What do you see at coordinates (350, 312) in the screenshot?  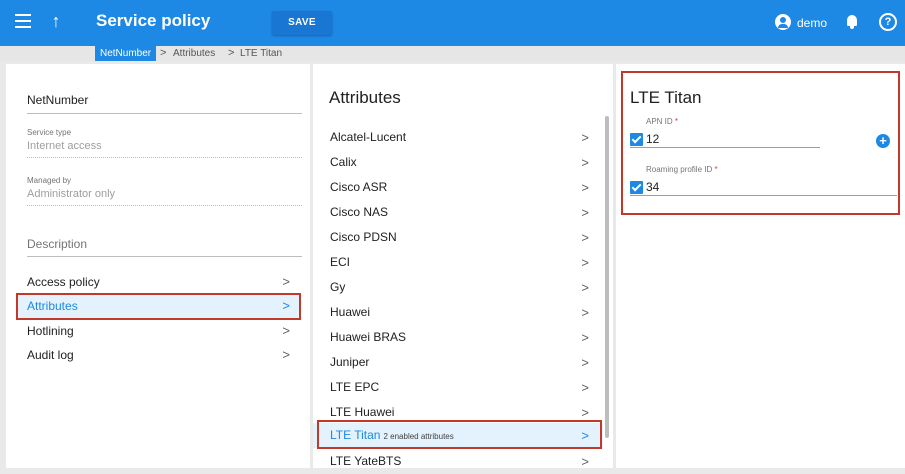 I see `attribute-label: Huawei` at bounding box center [350, 312].